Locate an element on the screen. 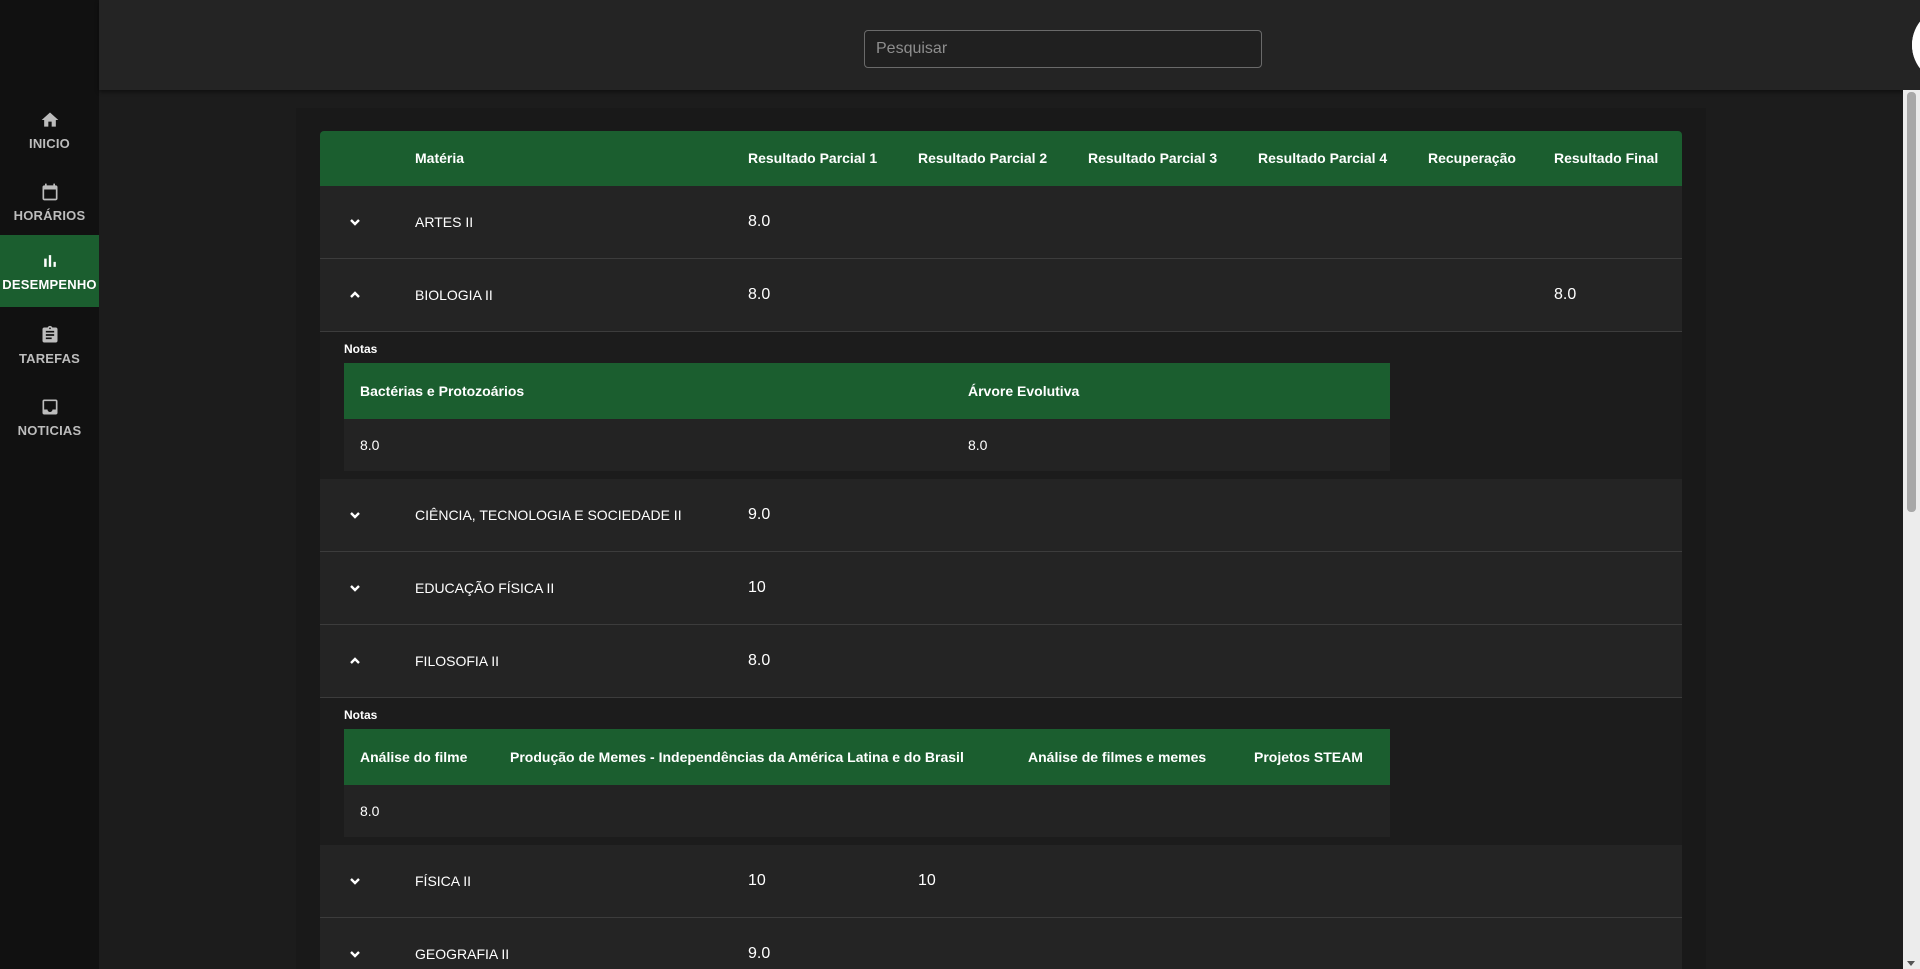 The width and height of the screenshot is (1920, 969). sidebar-item-horarios: HORÁRIOS is located at coordinates (49, 202).